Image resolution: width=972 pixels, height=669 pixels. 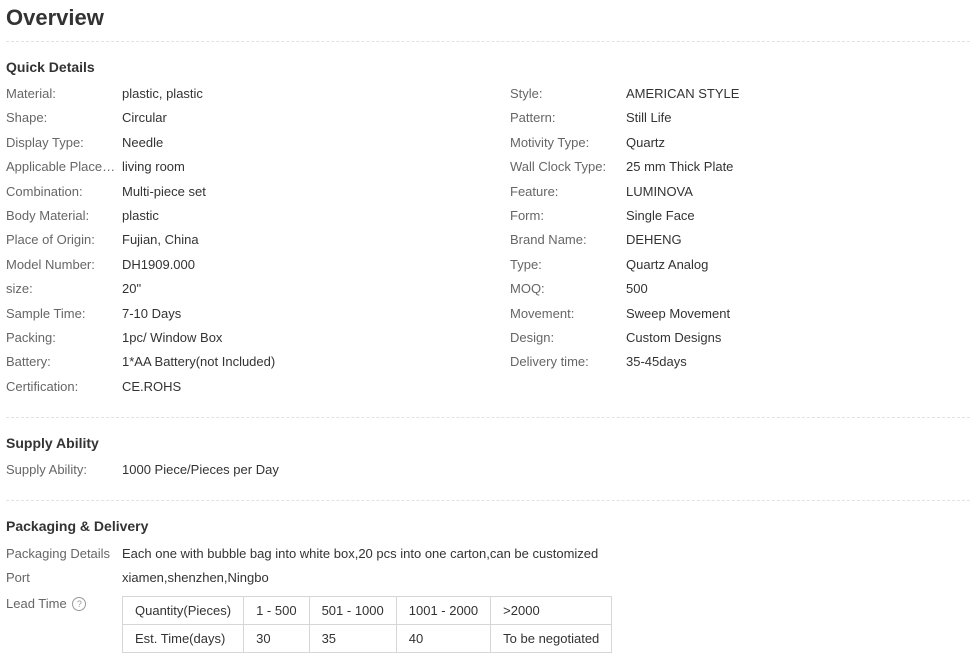 I want to click on kv-row: Wall Clock Type: 25 mm Thick Plate, so click(x=740, y=167).